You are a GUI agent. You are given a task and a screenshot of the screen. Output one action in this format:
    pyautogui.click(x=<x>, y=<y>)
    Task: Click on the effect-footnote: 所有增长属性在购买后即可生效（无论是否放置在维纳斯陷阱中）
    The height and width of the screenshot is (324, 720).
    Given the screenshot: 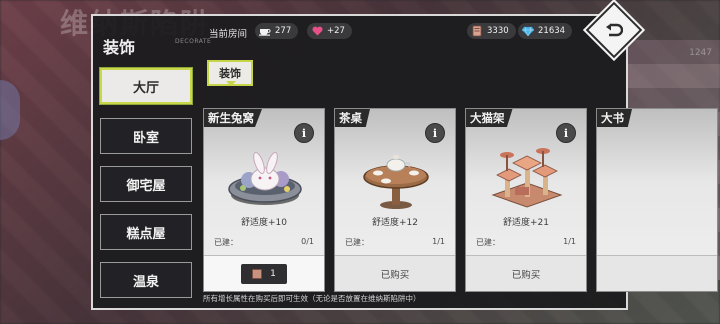 What is the action you would take?
    pyautogui.click(x=312, y=298)
    